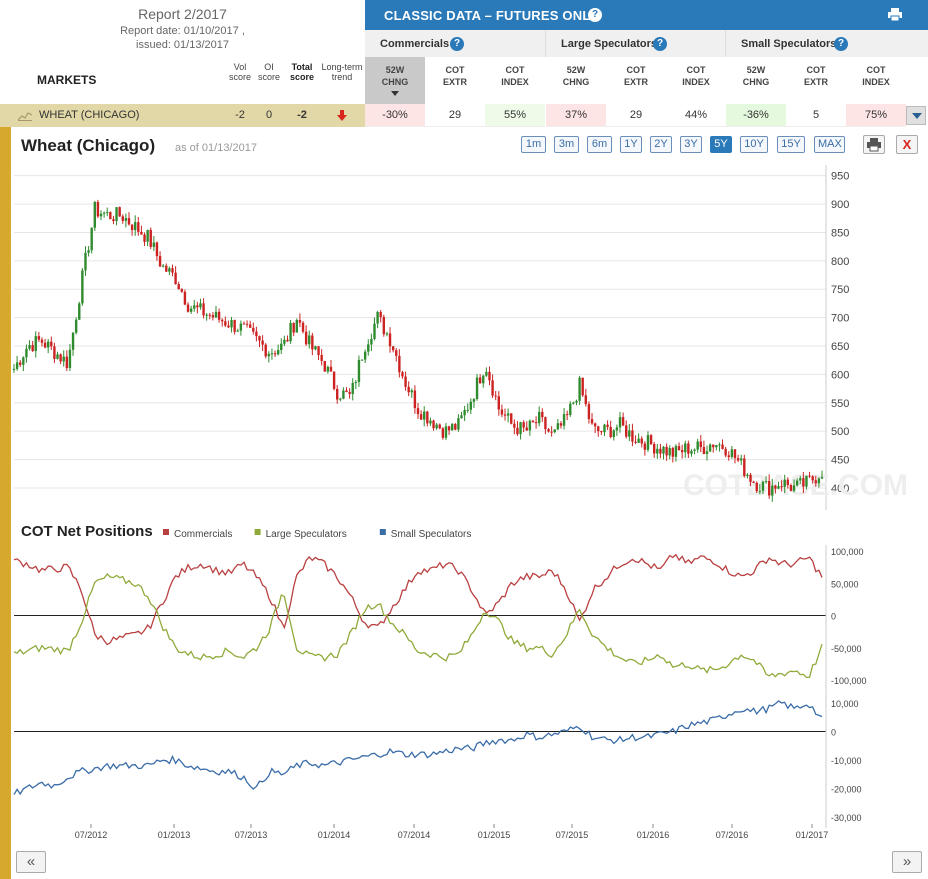 Image resolution: width=928 pixels, height=879 pixels. What do you see at coordinates (515, 115) in the screenshot?
I see `commercials-cot-index-value: 55%` at bounding box center [515, 115].